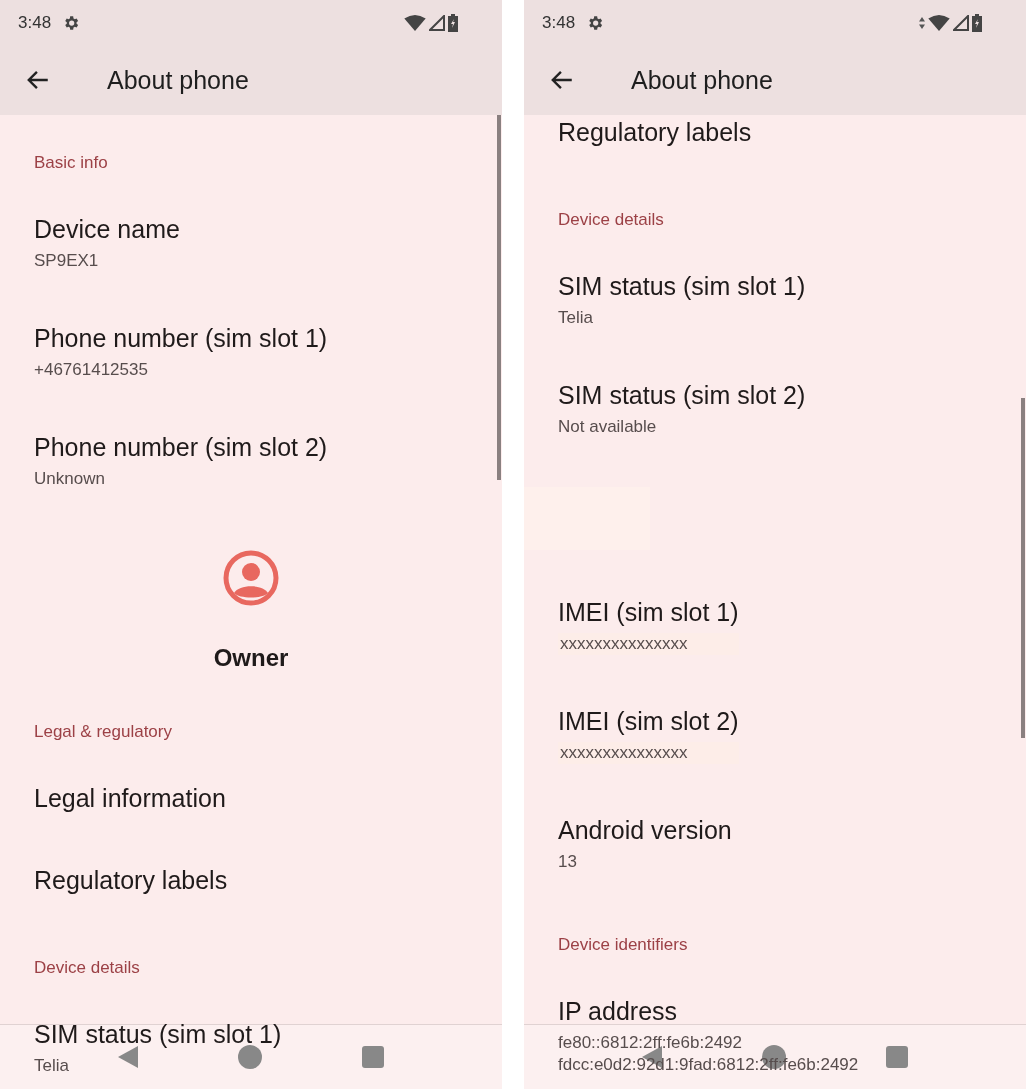  Describe the element at coordinates (708, 1035) in the screenshot. I see `settings-item: IP address fe80::6812:2ff:fe6b:2492 fdcc:e0d2:92d1:9fad:6812:2ff:fe6b:2492` at that location.